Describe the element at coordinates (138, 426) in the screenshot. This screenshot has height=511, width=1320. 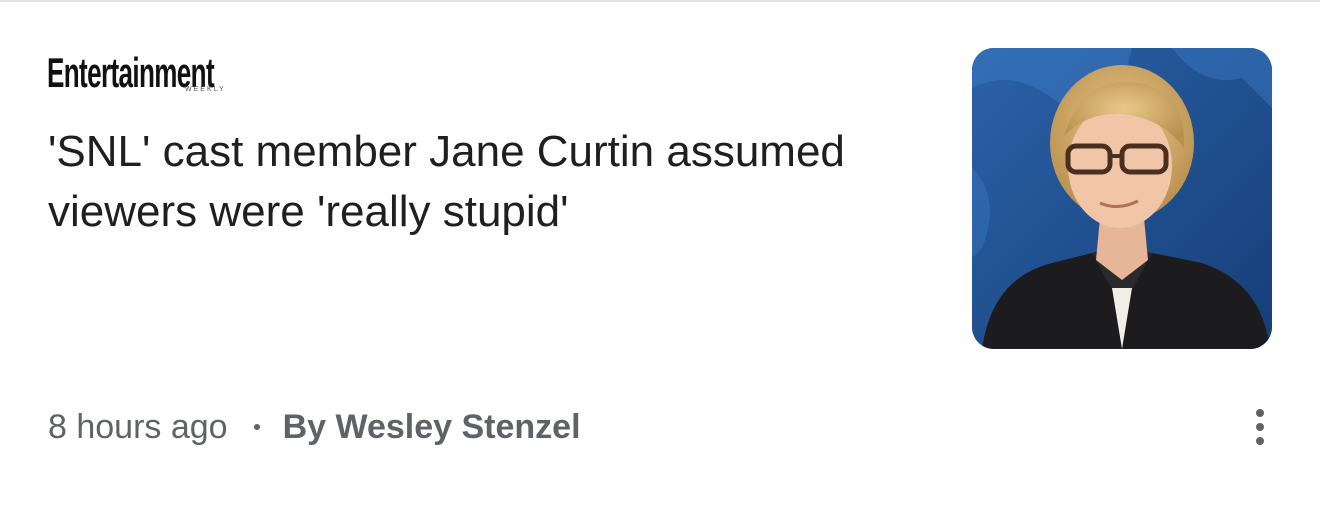
I see `publish-time: 8 hours ago` at that location.